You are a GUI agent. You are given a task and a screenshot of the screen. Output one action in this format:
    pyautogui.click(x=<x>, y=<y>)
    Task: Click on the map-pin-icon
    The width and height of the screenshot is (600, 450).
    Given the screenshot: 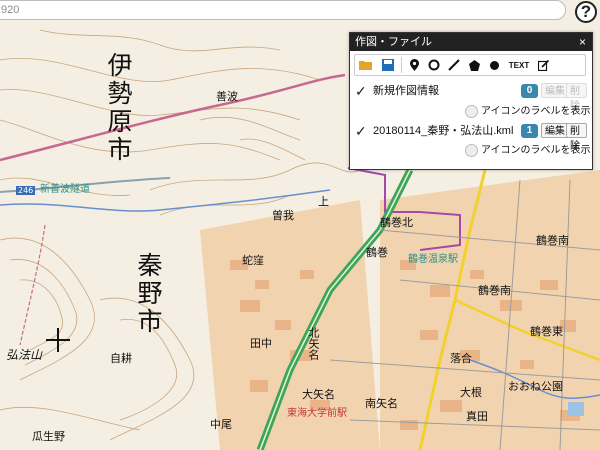 What is the action you would take?
    pyautogui.click(x=414, y=65)
    